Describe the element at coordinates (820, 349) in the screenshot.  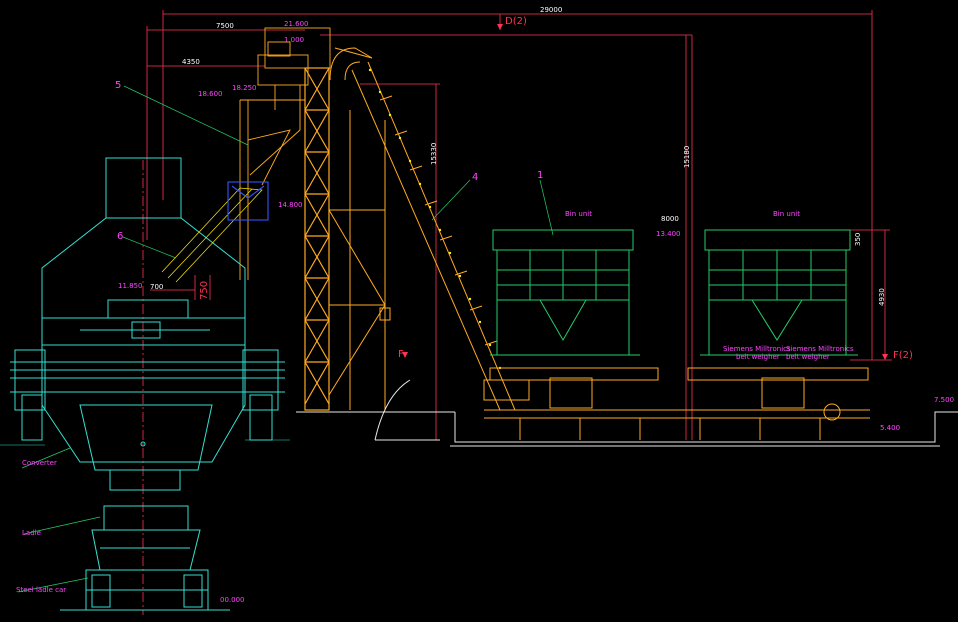
I see `label-weigher-2a: Siemens Milltronics` at that location.